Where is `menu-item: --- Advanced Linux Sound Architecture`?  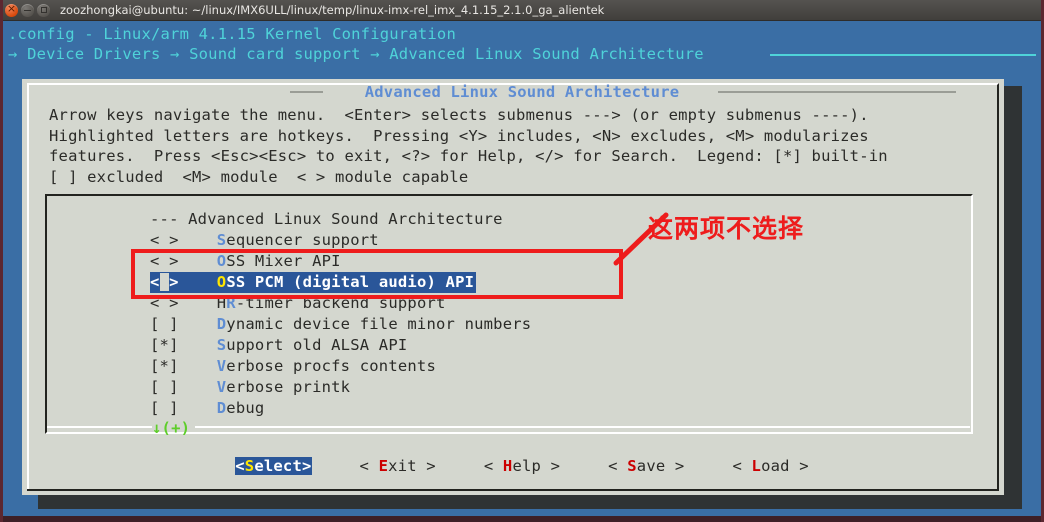 menu-item: --- Advanced Linux Sound Architecture is located at coordinates (560, 219).